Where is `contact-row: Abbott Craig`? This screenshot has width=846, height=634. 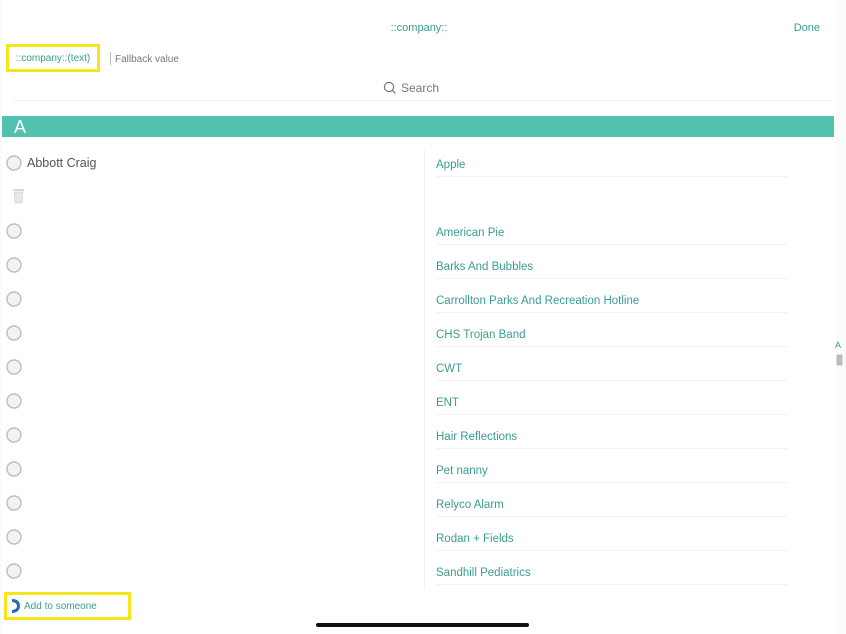
contact-row: Abbott Craig is located at coordinates (51, 163).